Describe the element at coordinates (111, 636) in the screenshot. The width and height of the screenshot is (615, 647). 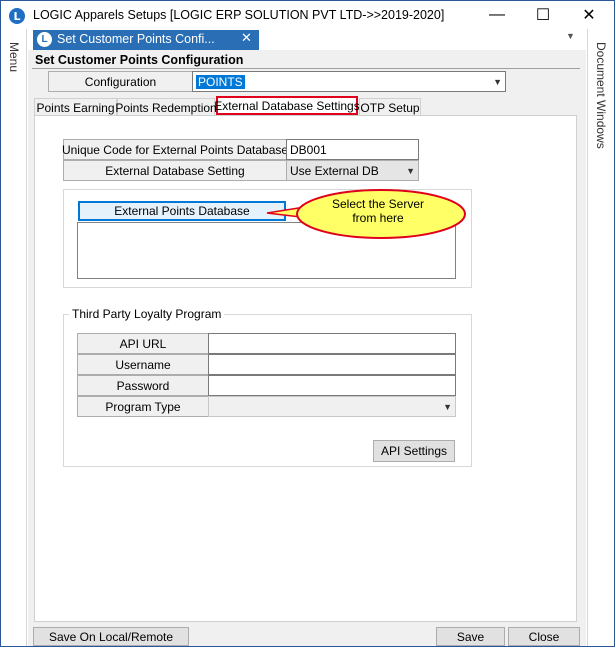
I see `save-on-local-remote-button: Save On Local/Remote` at that location.